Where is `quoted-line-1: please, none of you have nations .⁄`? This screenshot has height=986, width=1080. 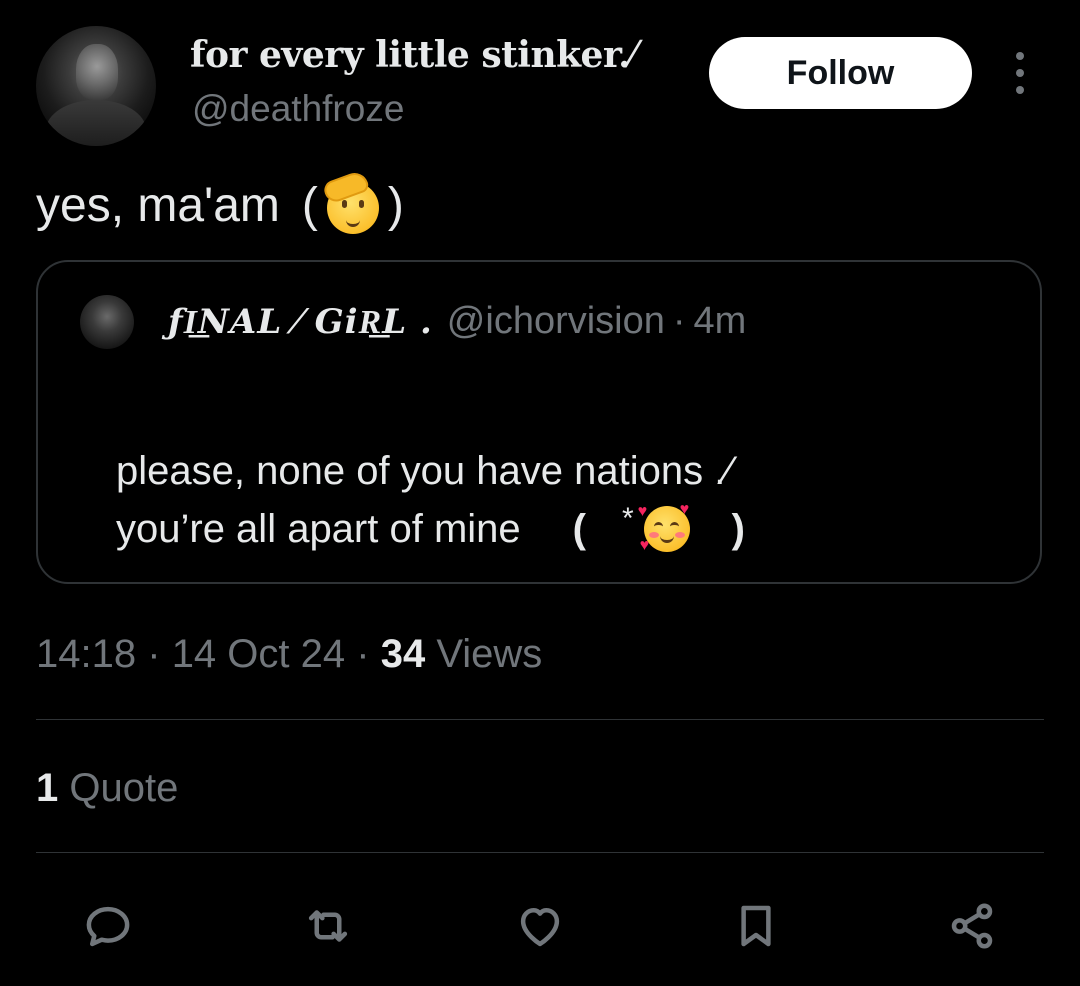 quoted-line-1: please, none of you have nations .⁄ is located at coordinates (424, 471).